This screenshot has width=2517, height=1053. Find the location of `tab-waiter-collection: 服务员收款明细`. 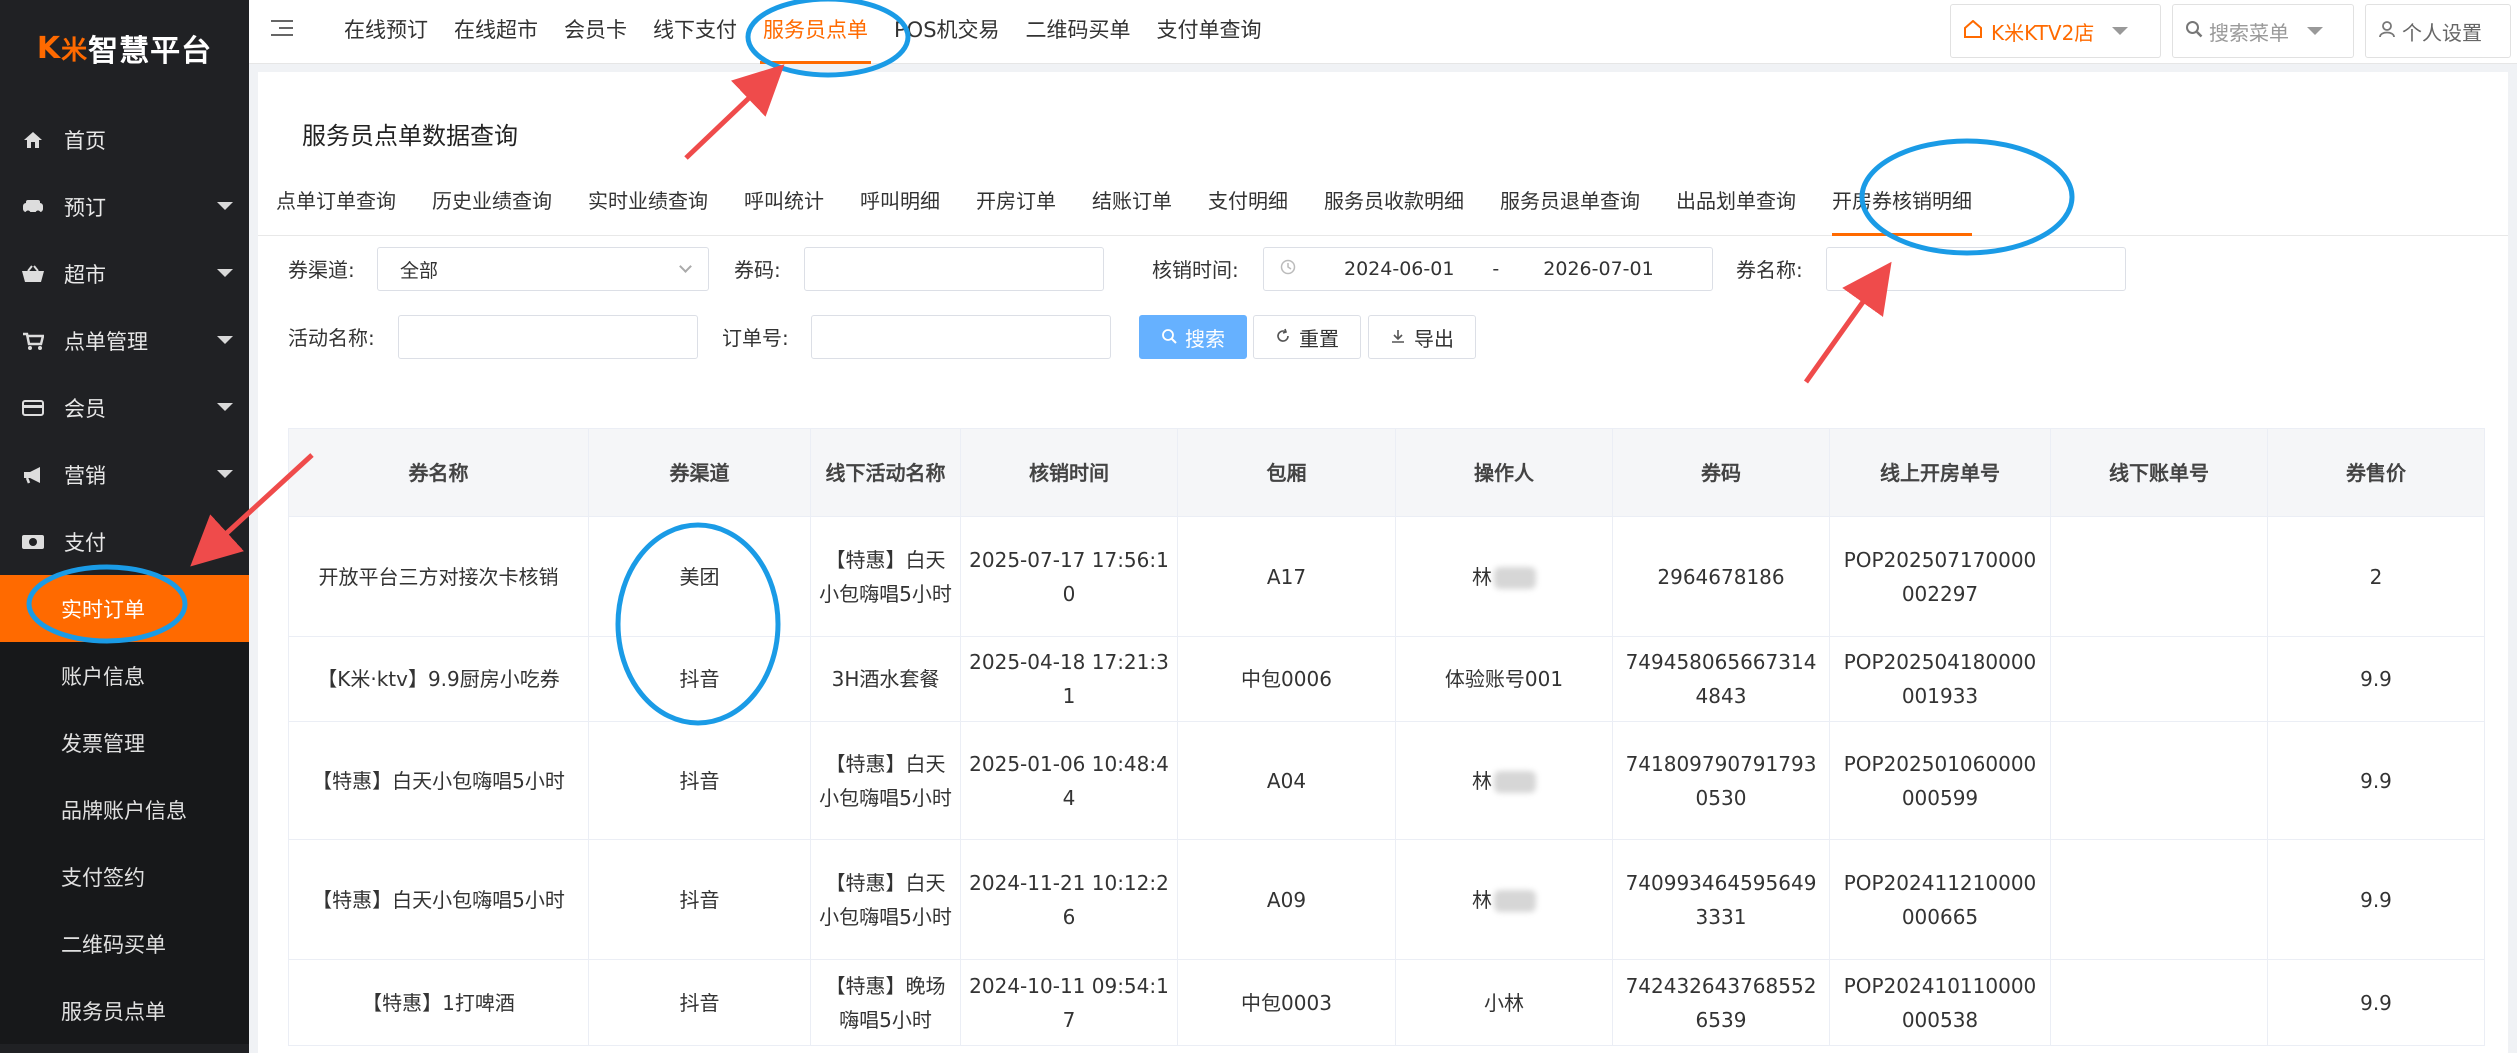

tab-waiter-collection: 服务员收款明细 is located at coordinates (1394, 201).